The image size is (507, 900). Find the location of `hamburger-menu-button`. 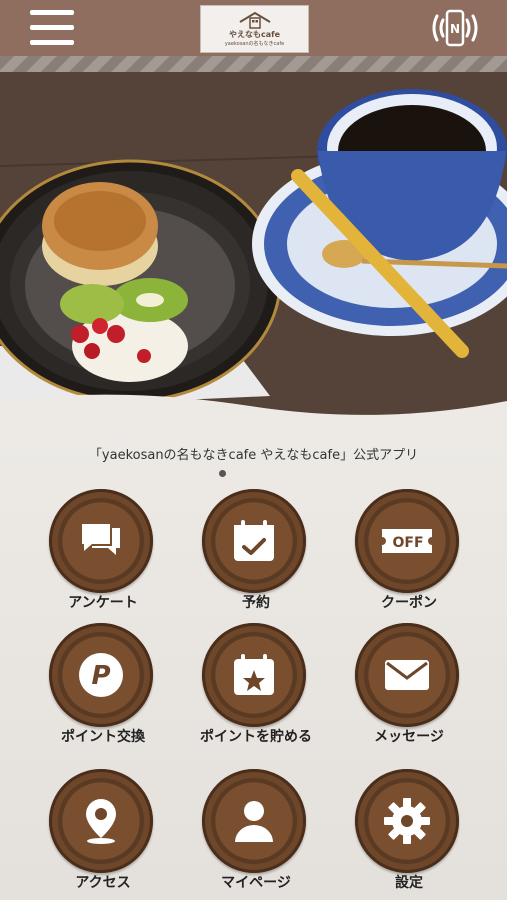

hamburger-menu-button is located at coordinates (52, 28).